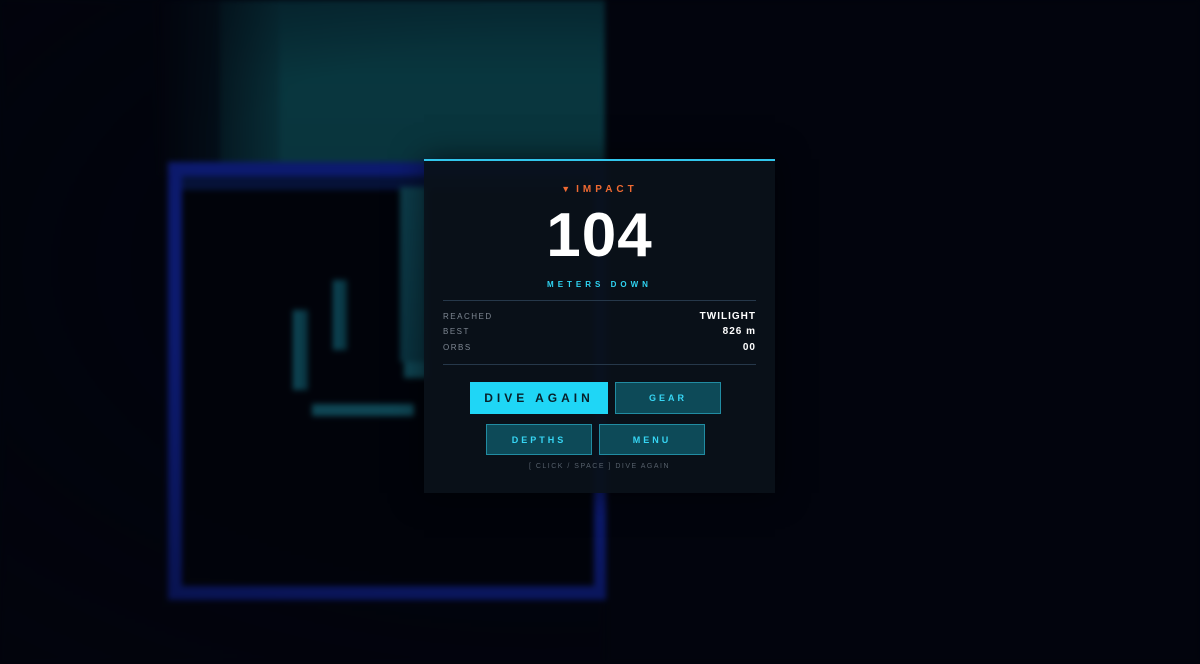 The height and width of the screenshot is (664, 1200). Describe the element at coordinates (599, 348) in the screenshot. I see `stat-row-orbs: ORBS 00` at that location.